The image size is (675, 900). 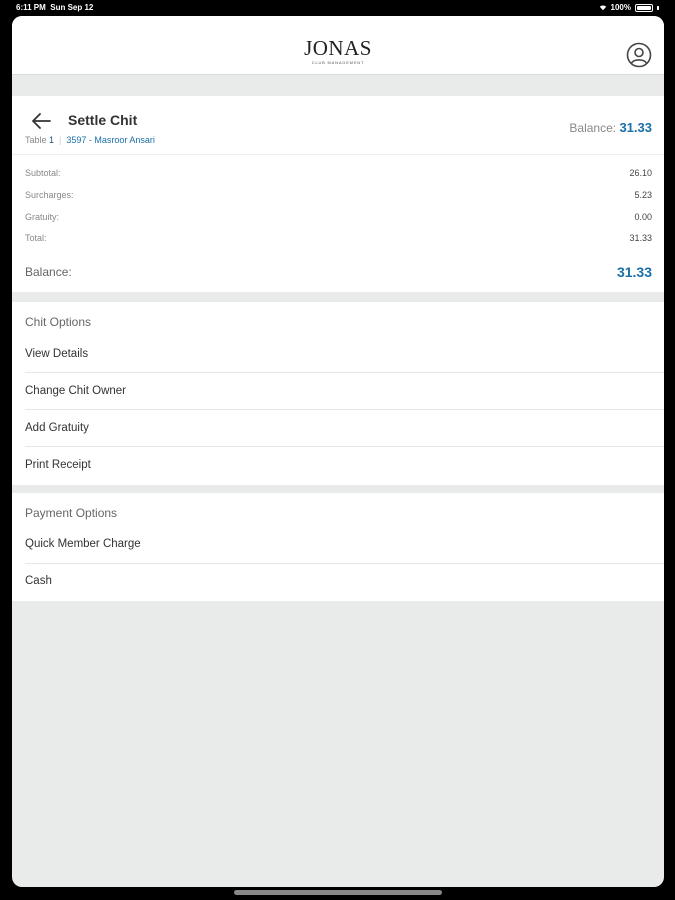 I want to click on home-indicator, so click(x=338, y=892).